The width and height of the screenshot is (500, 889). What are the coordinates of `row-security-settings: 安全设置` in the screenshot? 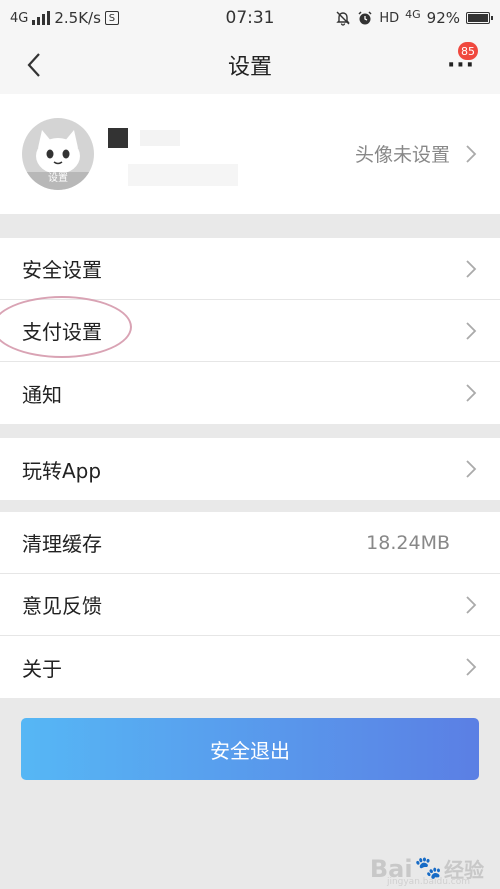 It's located at (250, 269).